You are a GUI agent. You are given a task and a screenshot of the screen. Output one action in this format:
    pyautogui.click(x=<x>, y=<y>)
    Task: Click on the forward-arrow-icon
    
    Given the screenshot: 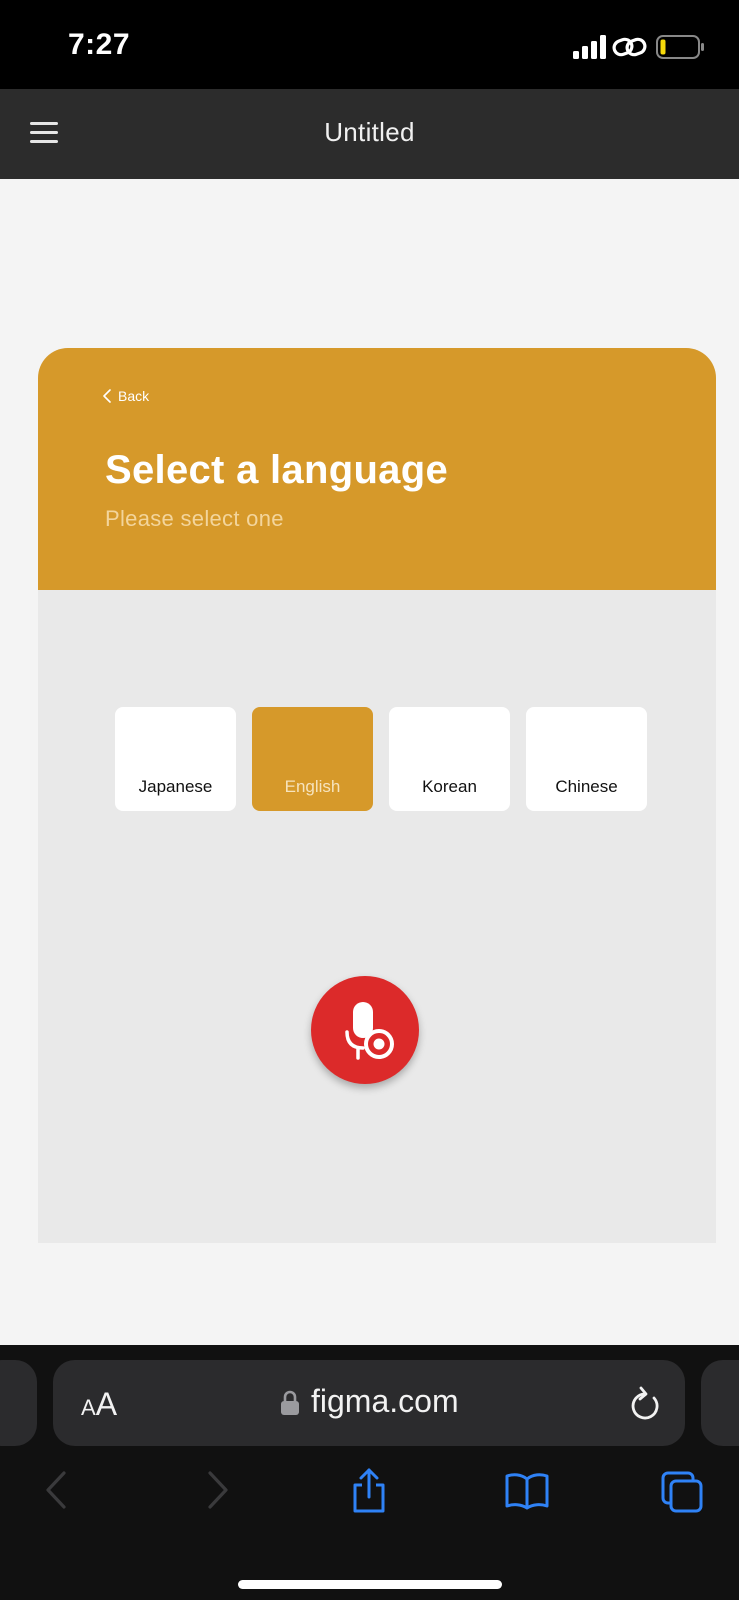 What is the action you would take?
    pyautogui.click(x=216, y=1490)
    